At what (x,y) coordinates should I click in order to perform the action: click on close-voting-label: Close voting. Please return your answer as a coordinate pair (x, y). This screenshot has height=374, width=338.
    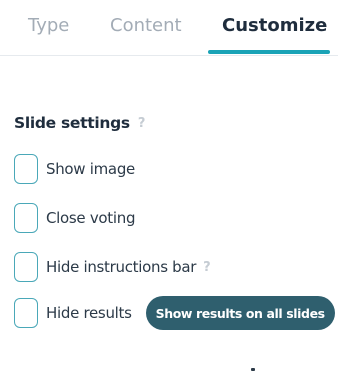
    Looking at the image, I should click on (91, 218).